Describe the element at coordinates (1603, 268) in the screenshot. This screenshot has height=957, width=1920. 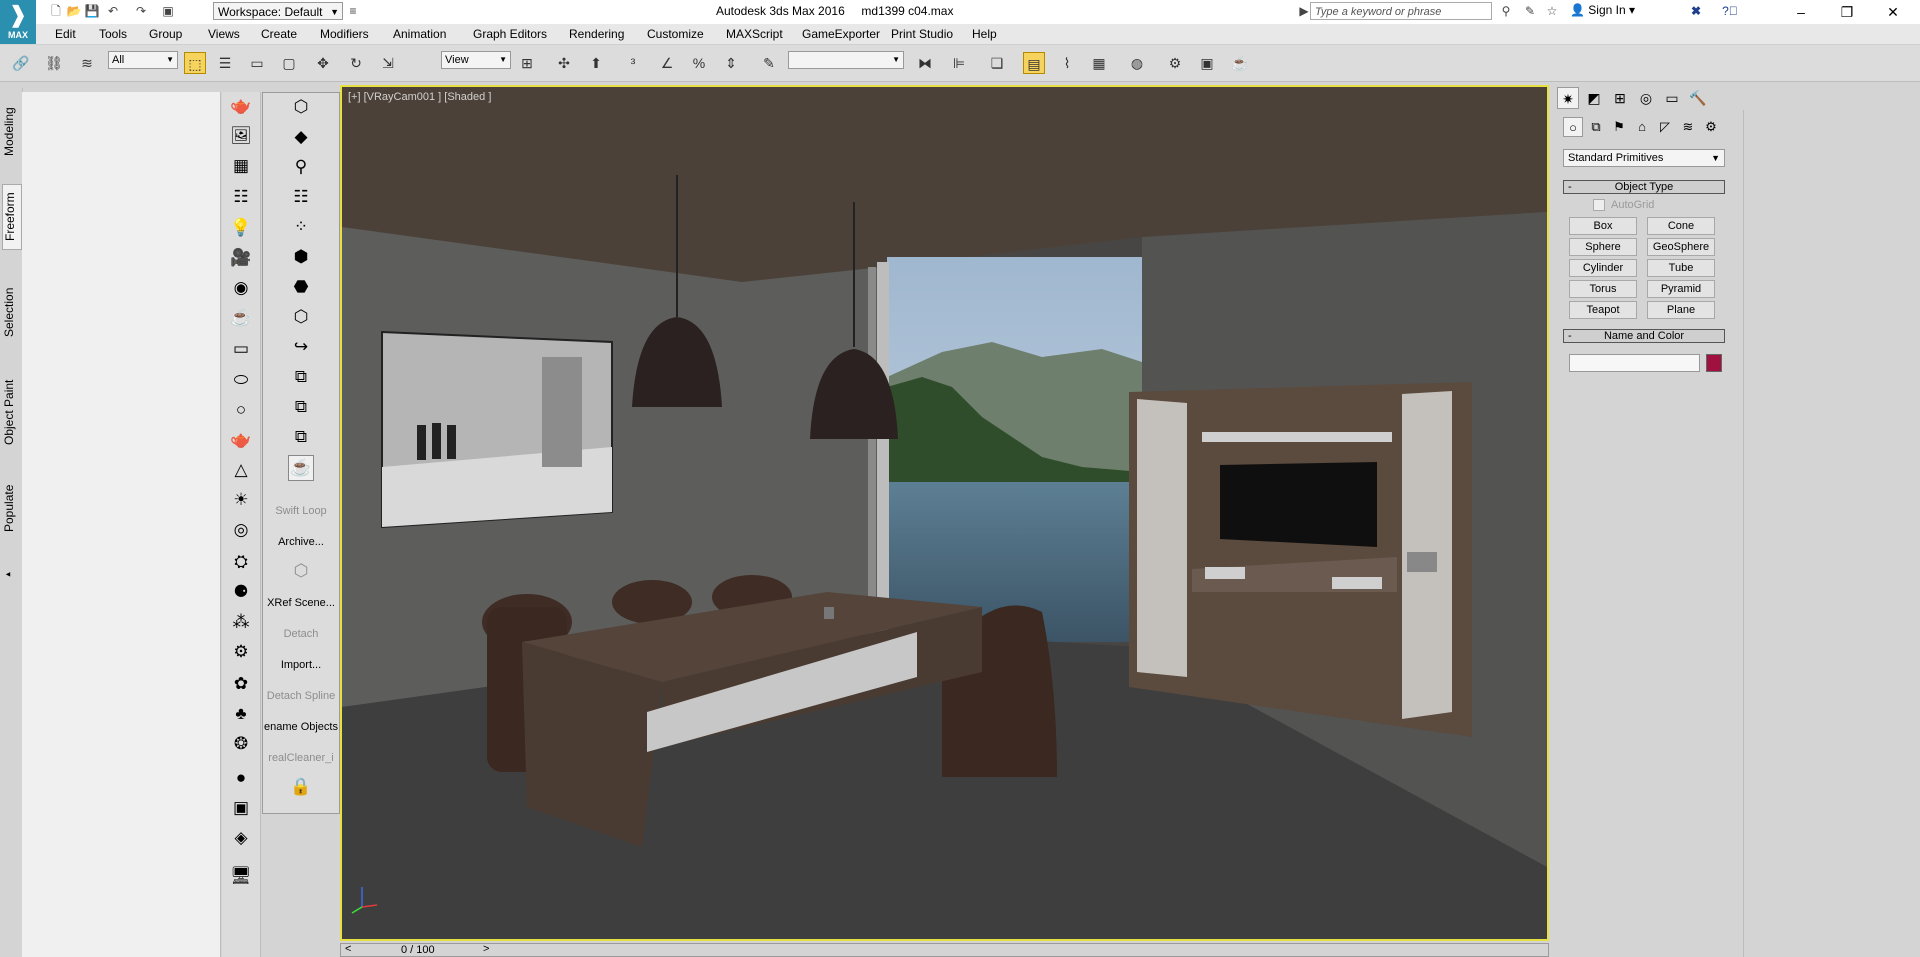
I see `cylinder-button: Cylinder` at that location.